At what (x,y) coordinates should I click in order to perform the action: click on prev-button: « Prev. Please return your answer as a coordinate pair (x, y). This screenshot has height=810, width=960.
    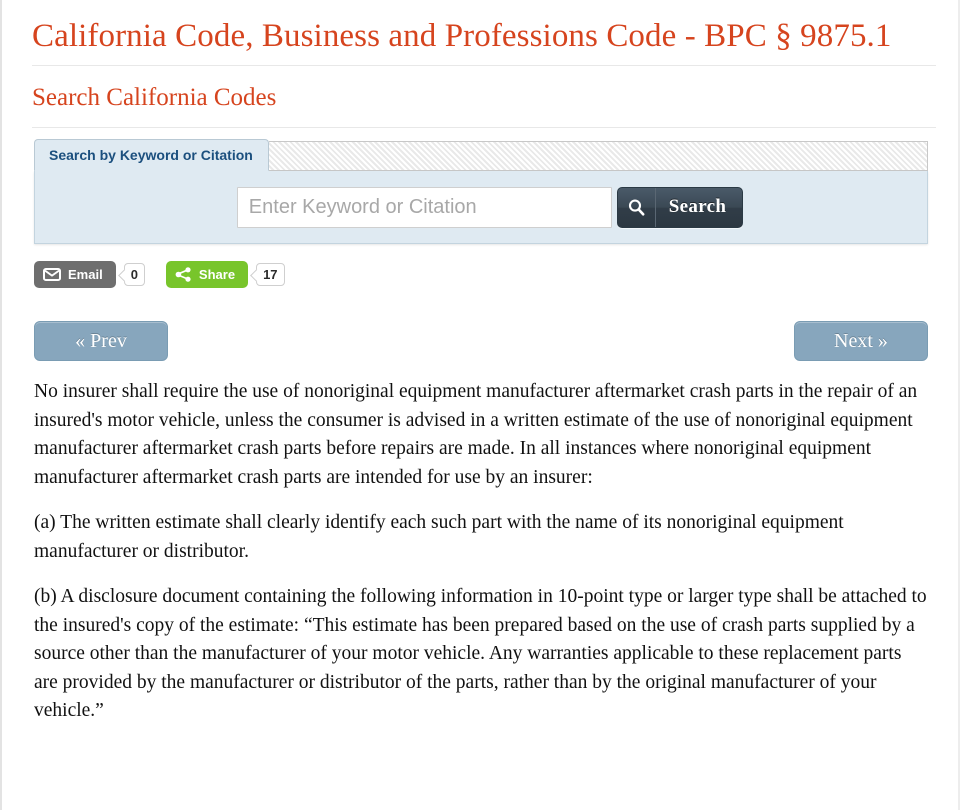
    Looking at the image, I should click on (101, 341).